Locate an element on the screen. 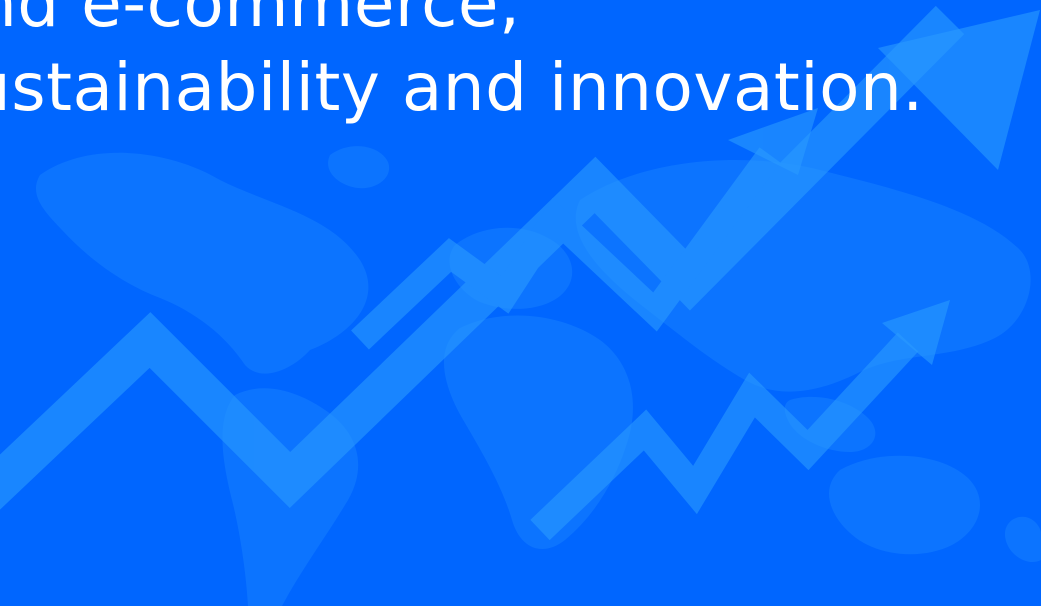  hero-headline-line-2: sustainability and innovation. is located at coordinates (462, 87).